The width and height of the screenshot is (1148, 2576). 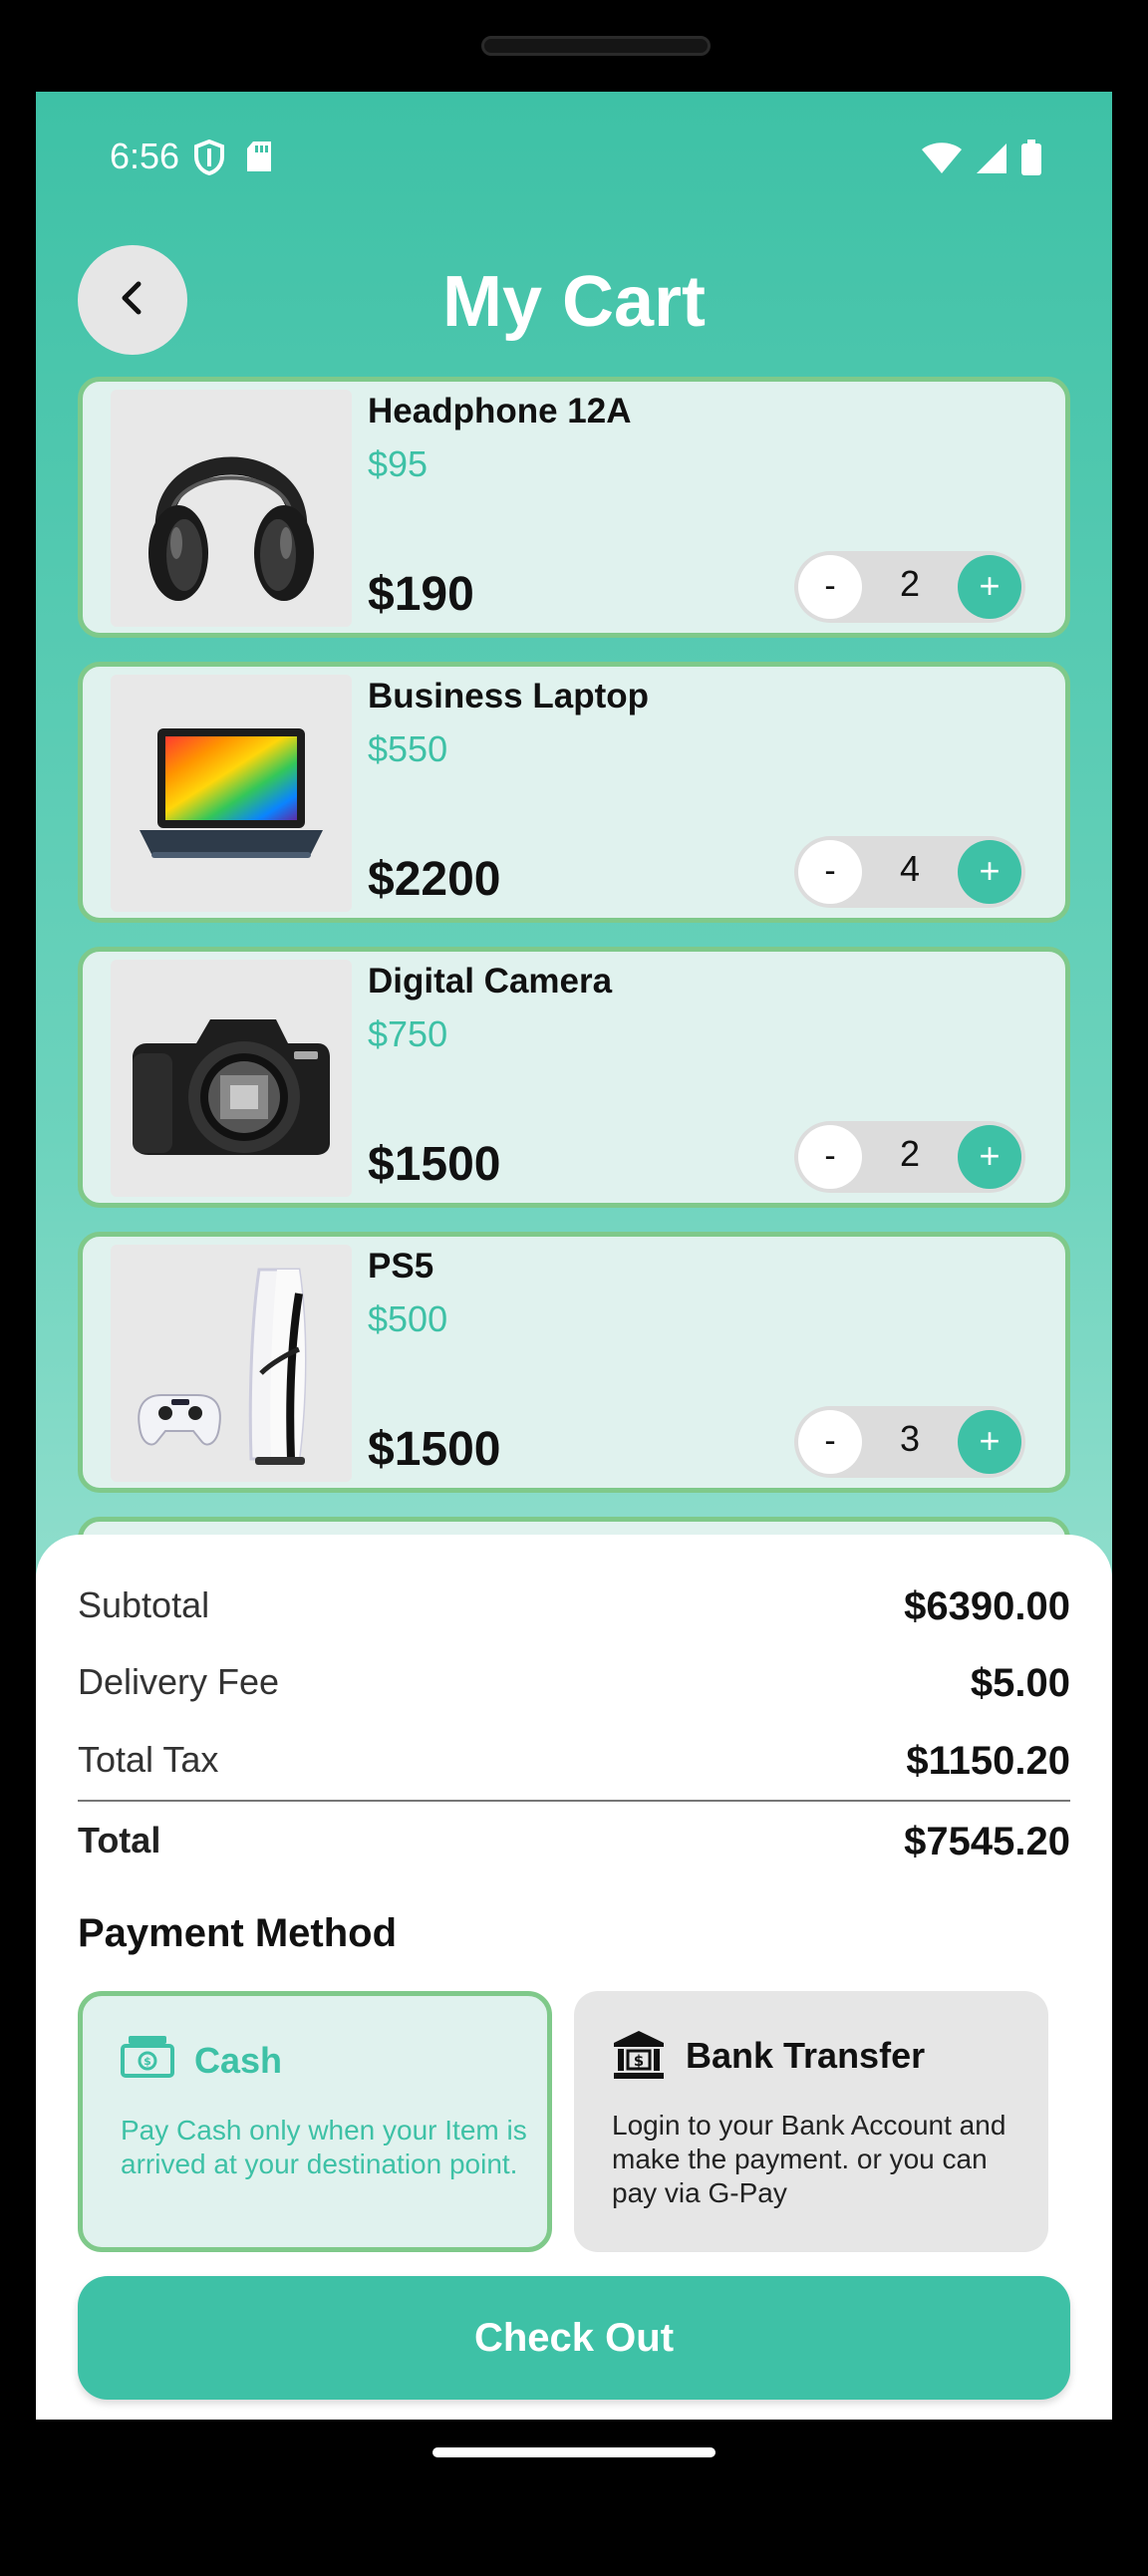 I want to click on summary-divider, so click(x=574, y=1801).